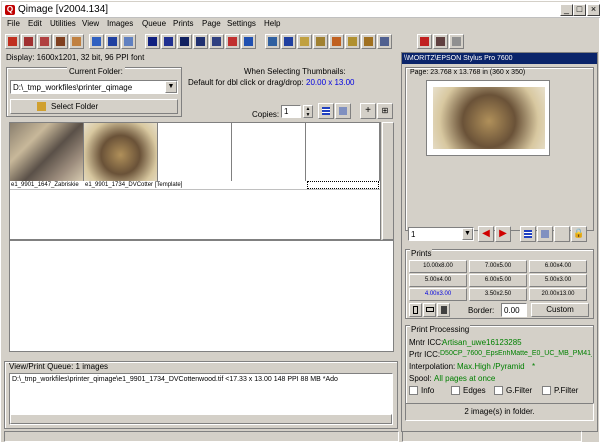  What do you see at coordinates (546, 390) in the screenshot?
I see `pfilter-checkbox` at bounding box center [546, 390].